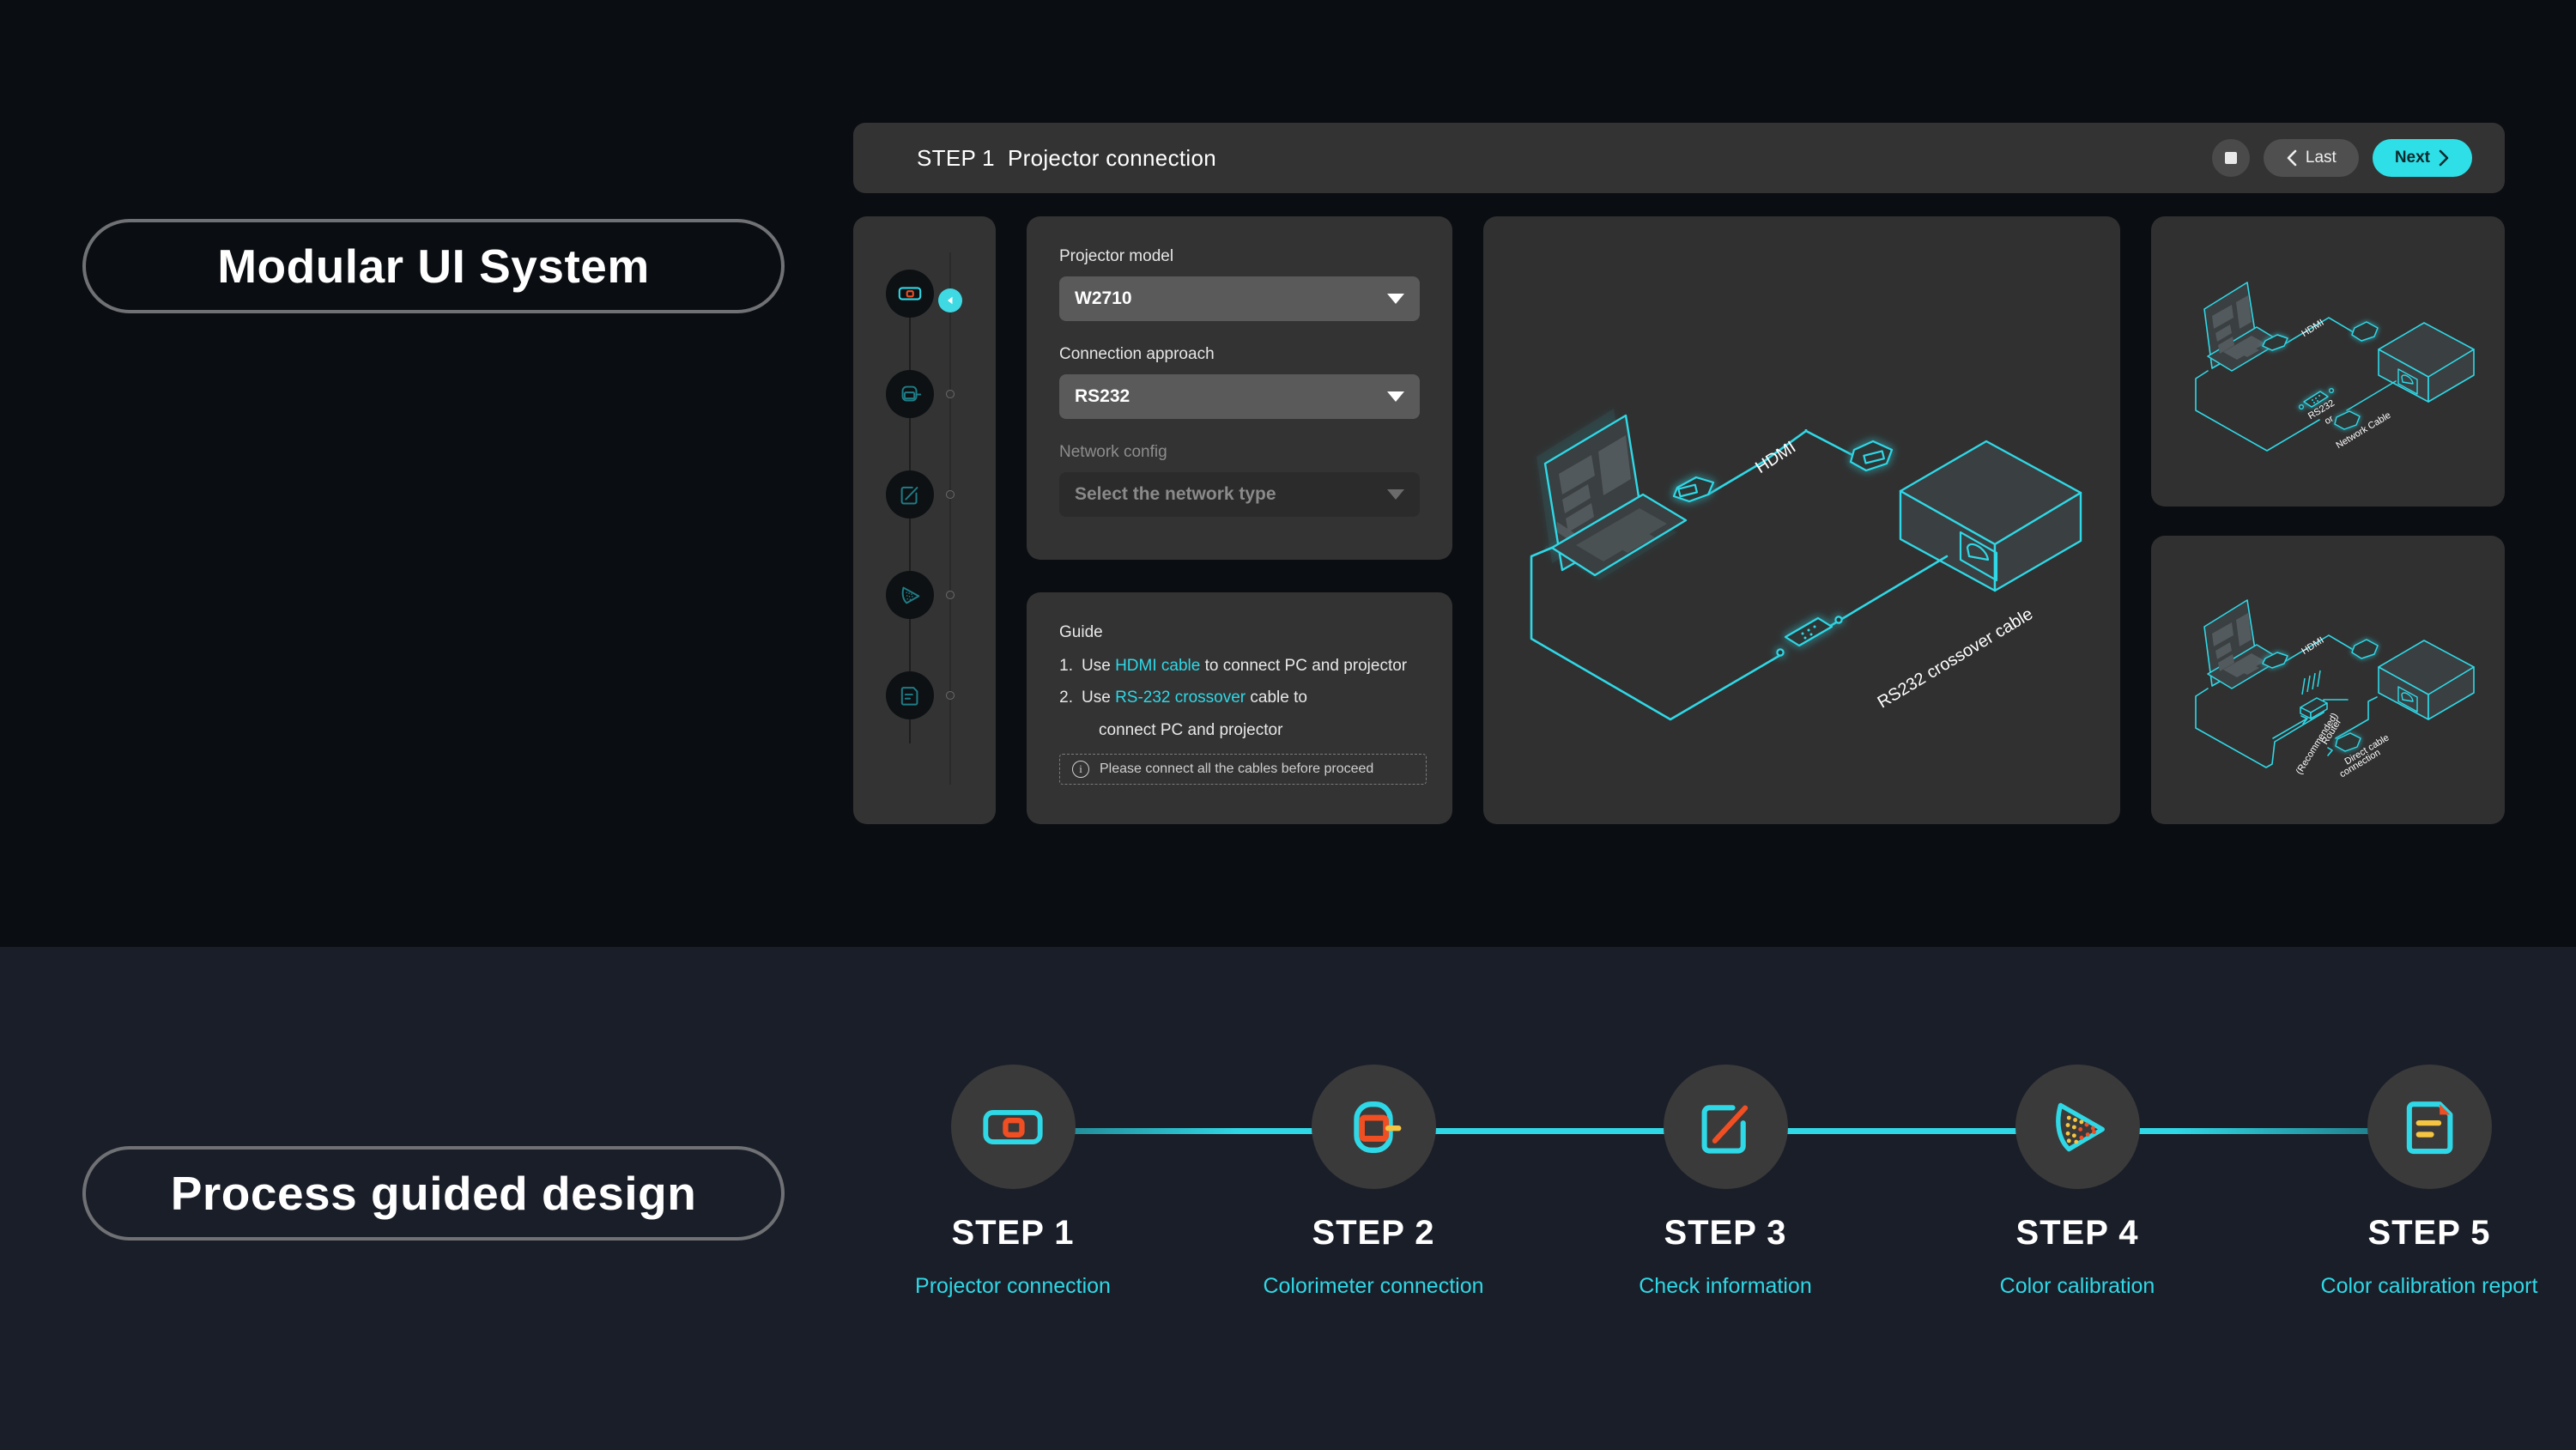  I want to click on report-document-icon, so click(909, 696).